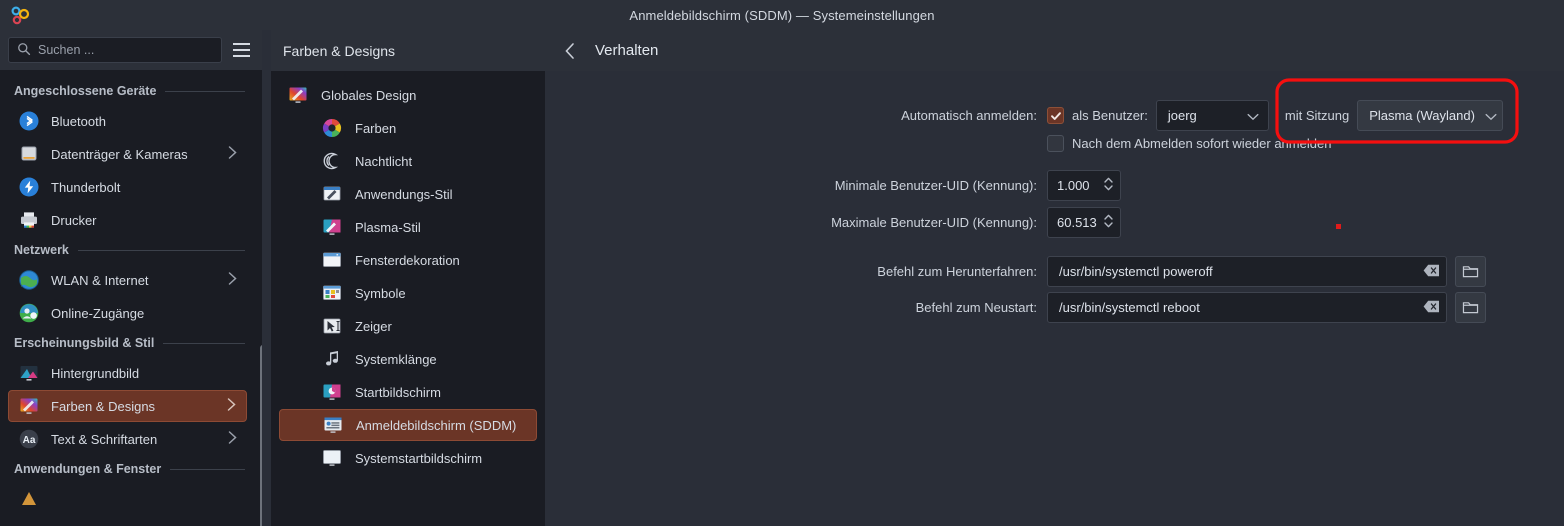 Image resolution: width=1564 pixels, height=526 pixels. Describe the element at coordinates (1054, 50) in the screenshot. I see `main-header: Verhalten` at that location.